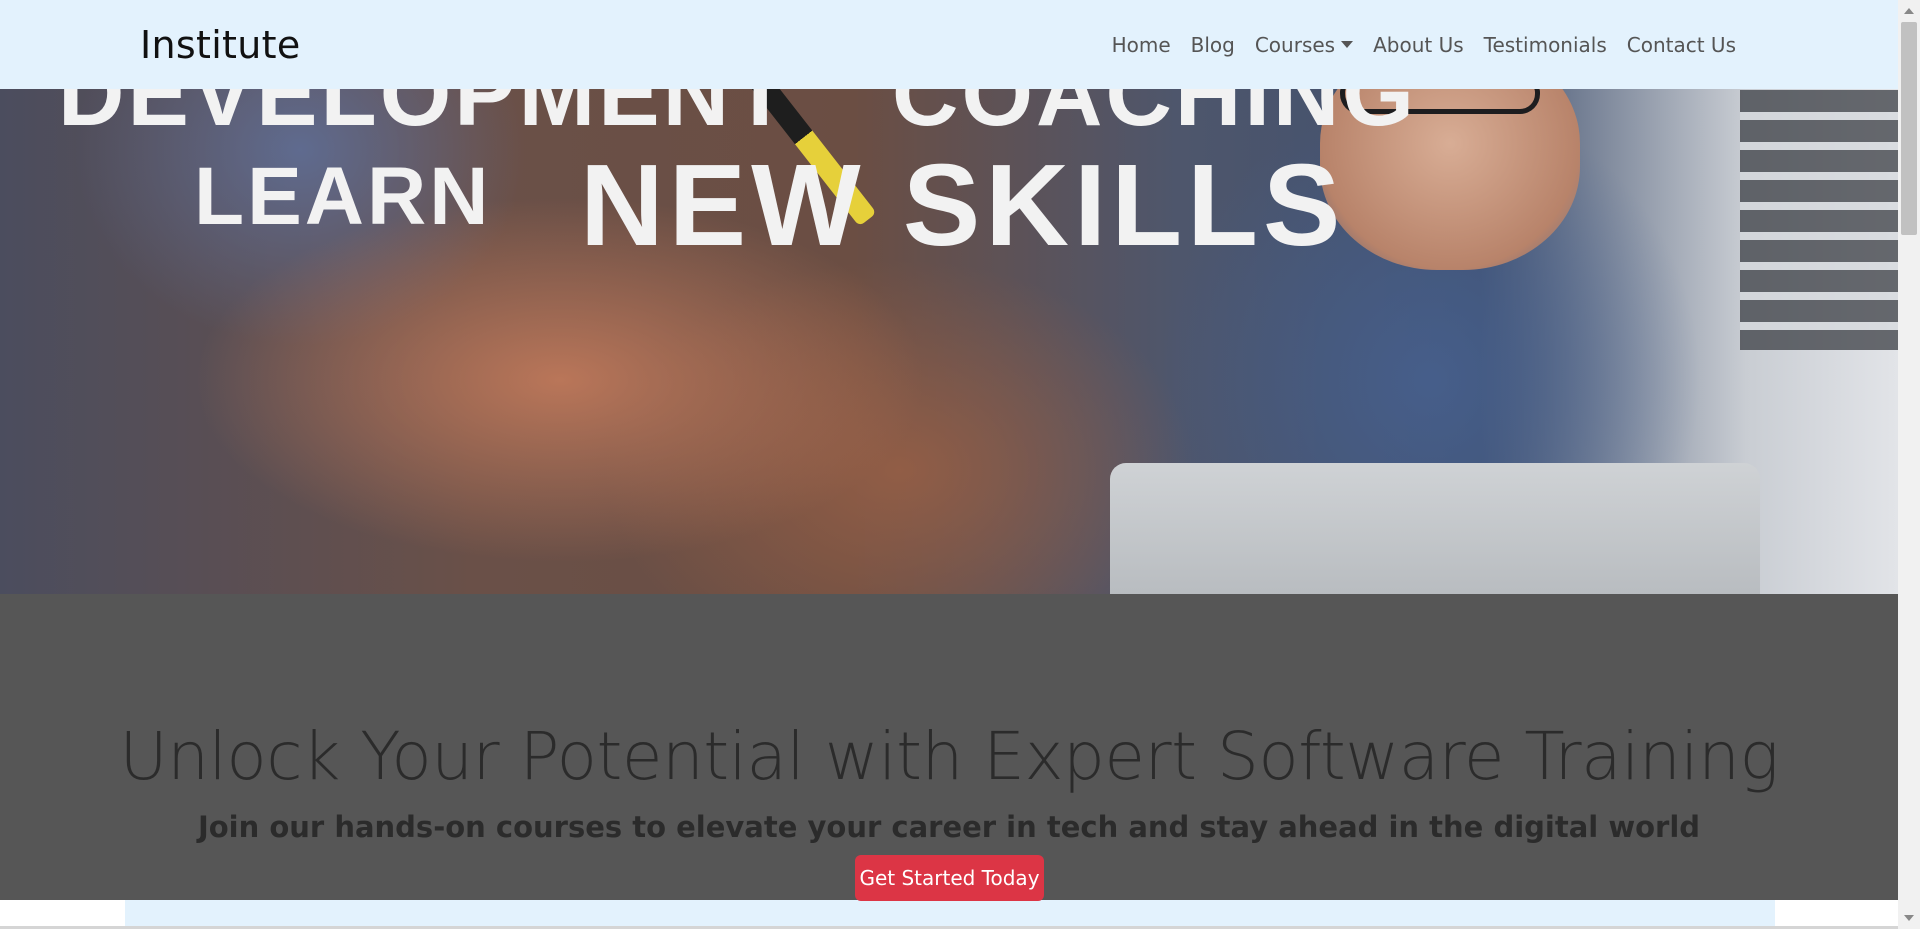  Describe the element at coordinates (1909, 128) in the screenshot. I see `scrollbar-thumb` at that location.